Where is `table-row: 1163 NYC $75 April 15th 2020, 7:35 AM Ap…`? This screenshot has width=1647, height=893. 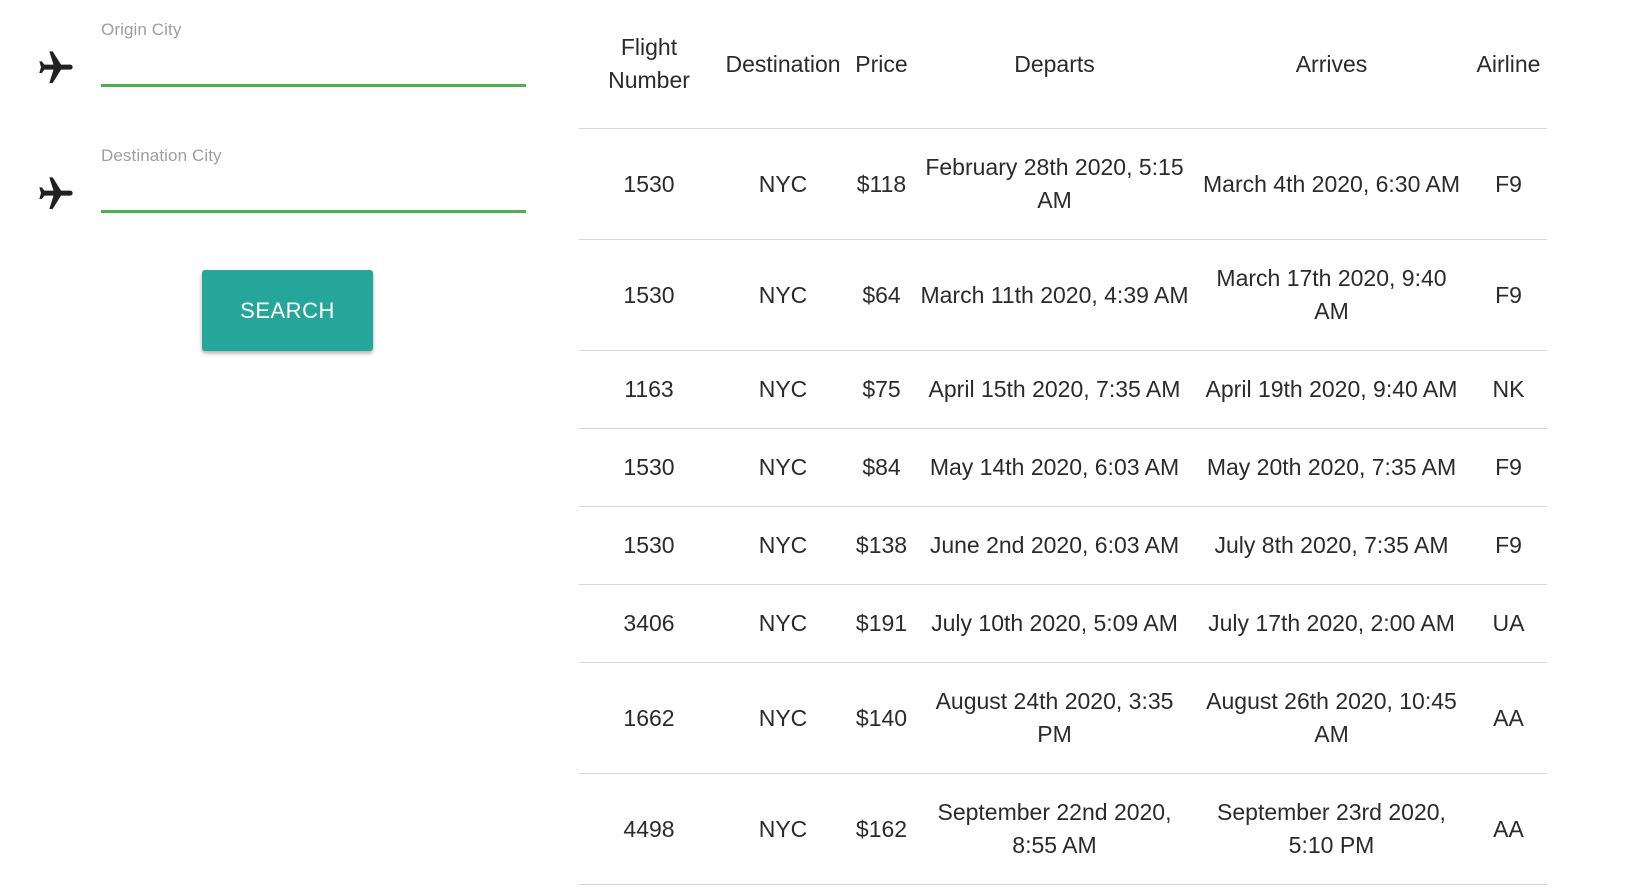
table-row: 1163 NYC $75 April 15th 2020, 7:35 AM Ap… is located at coordinates (1063, 389).